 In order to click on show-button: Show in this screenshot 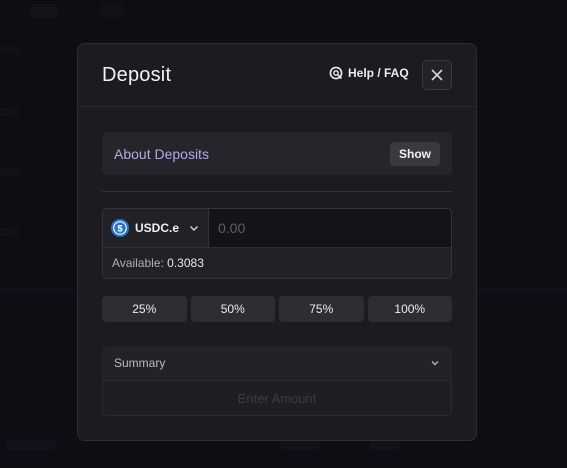, I will do `click(415, 153)`.